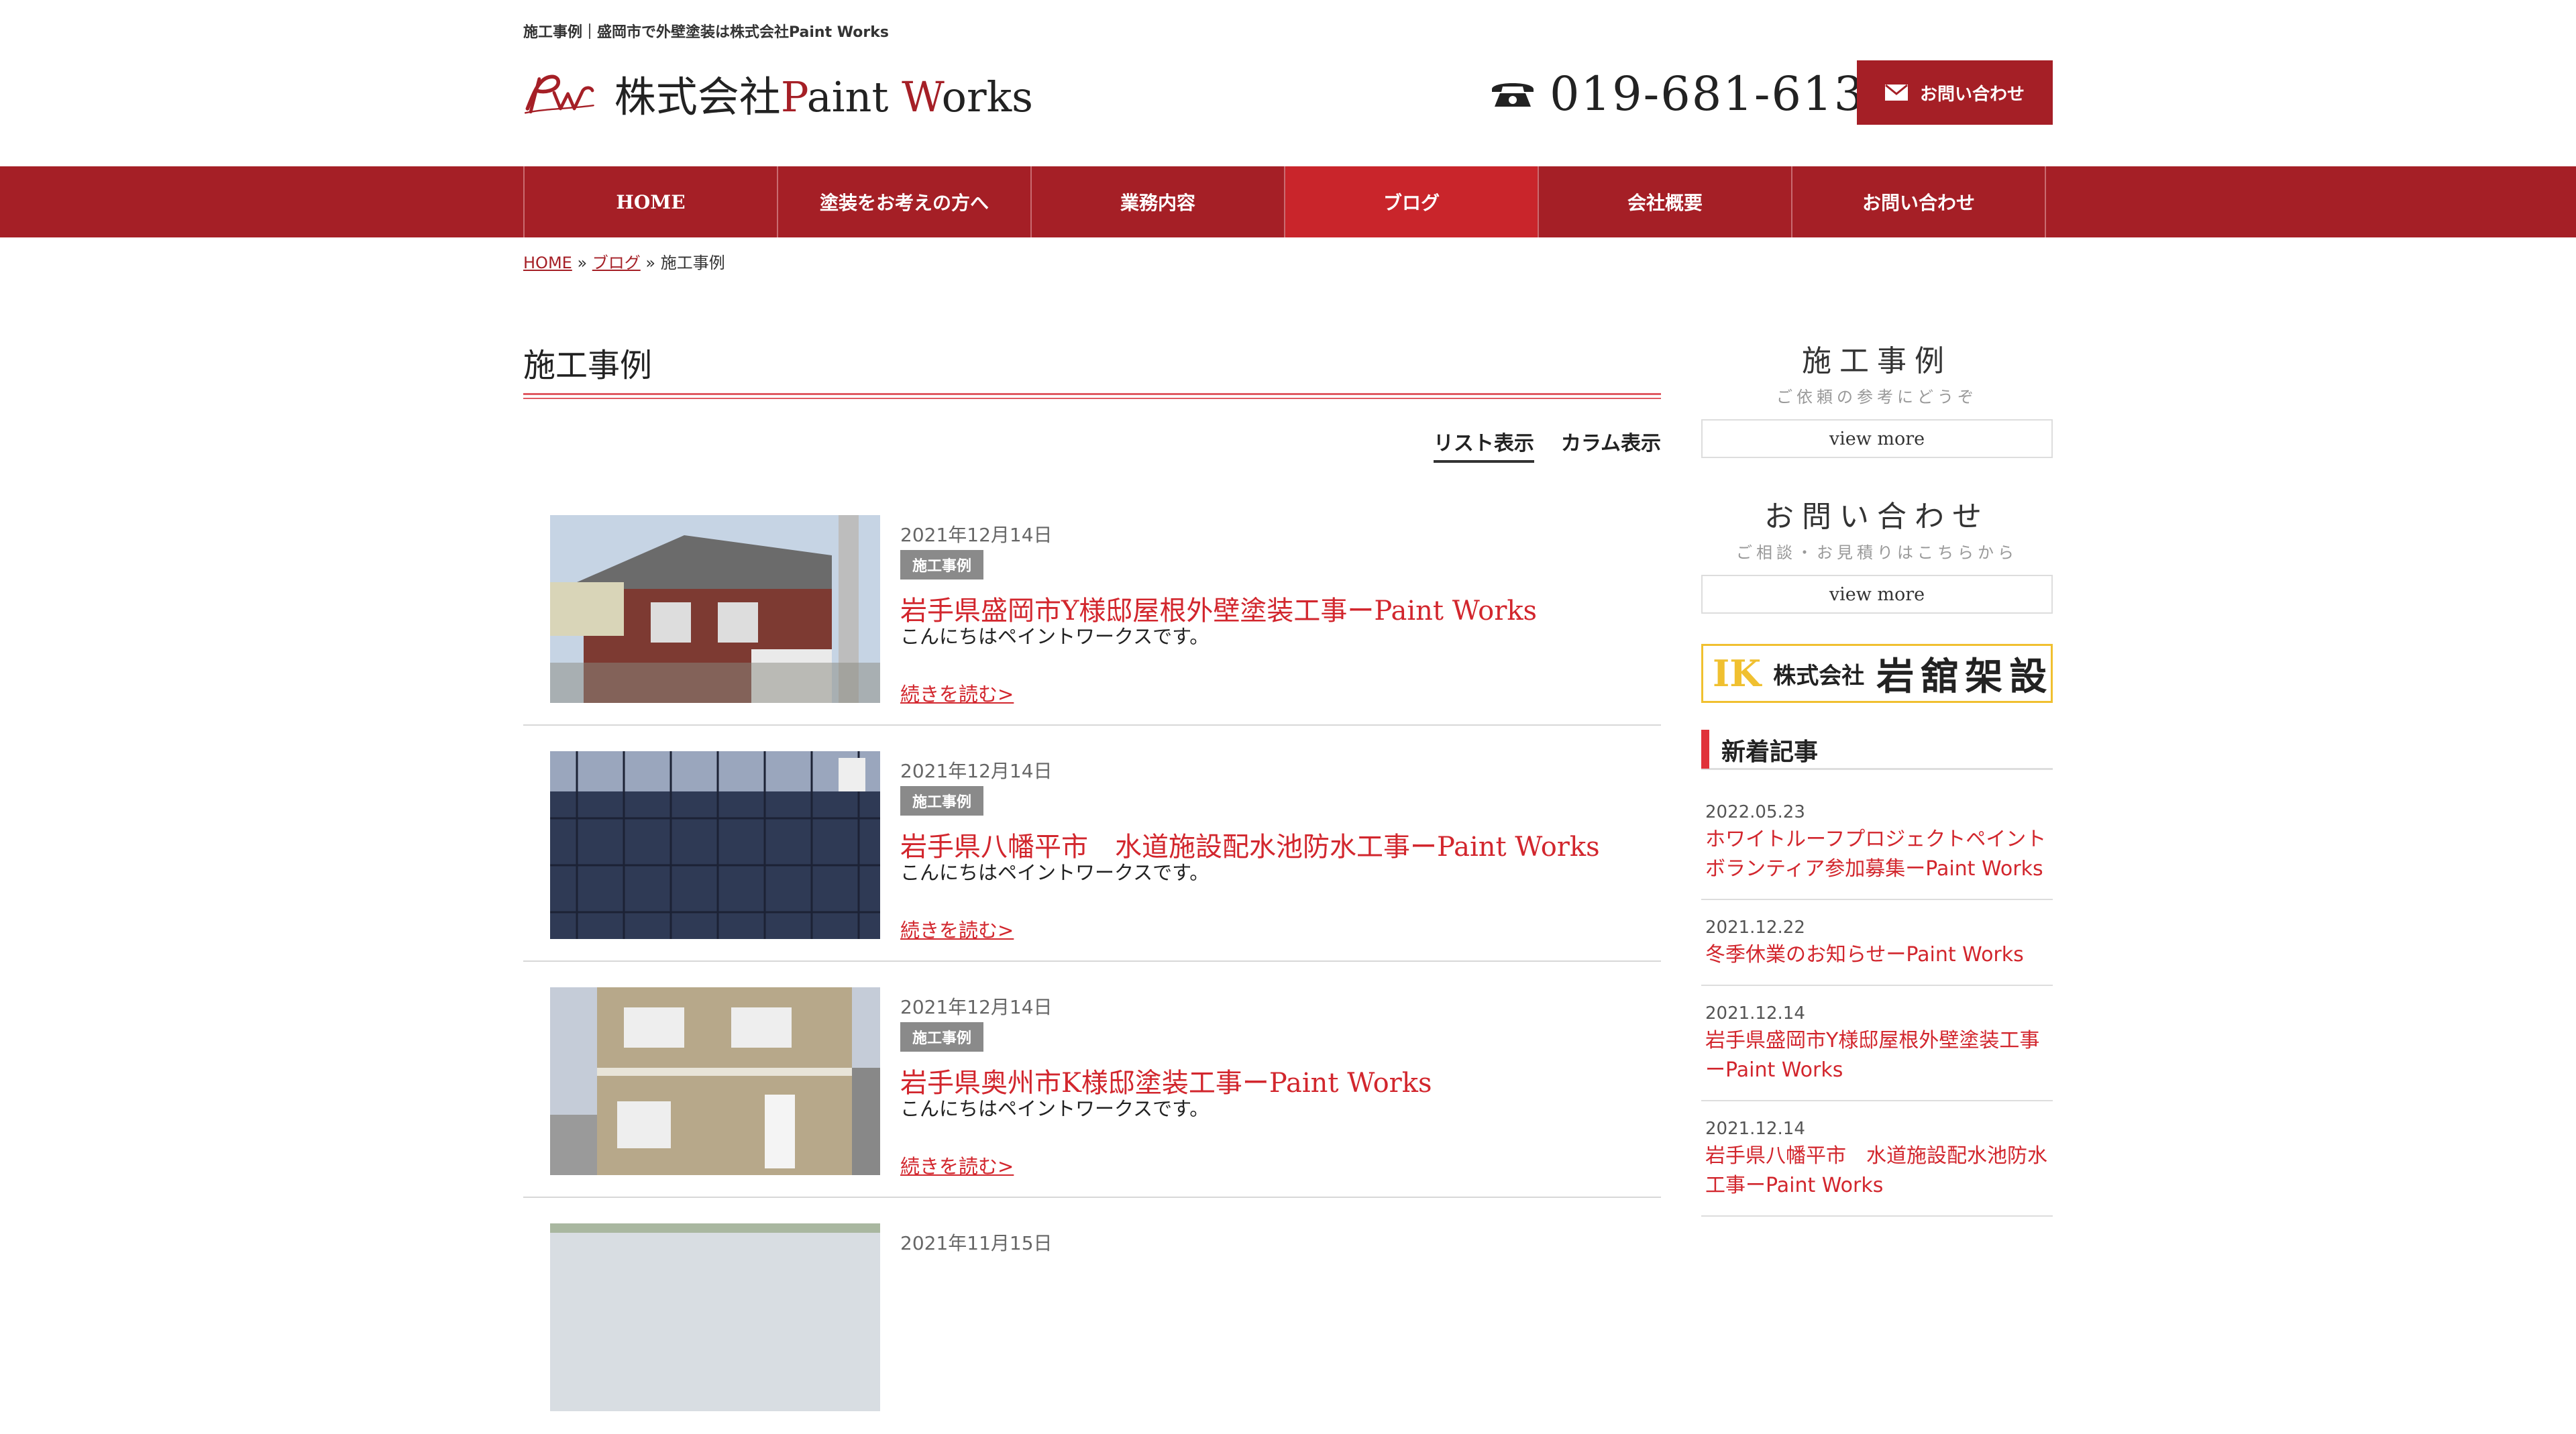 The image size is (2576, 1434). Describe the element at coordinates (547, 263) in the screenshot. I see `breadcrumb-home-link: HOME` at that location.